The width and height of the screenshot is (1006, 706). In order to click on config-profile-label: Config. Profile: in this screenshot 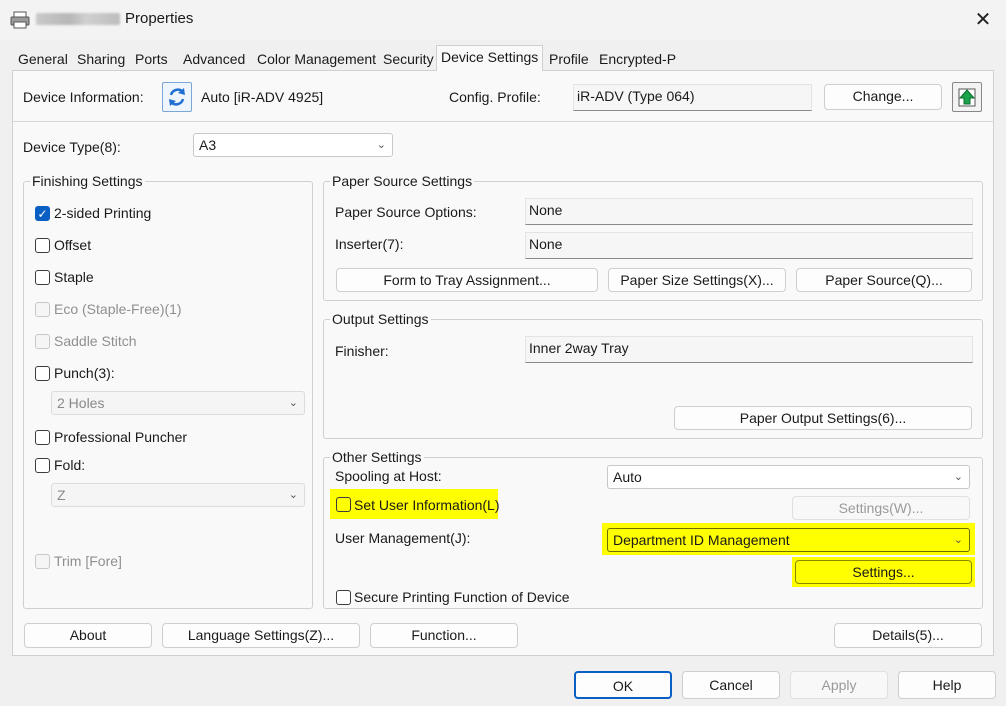, I will do `click(495, 97)`.